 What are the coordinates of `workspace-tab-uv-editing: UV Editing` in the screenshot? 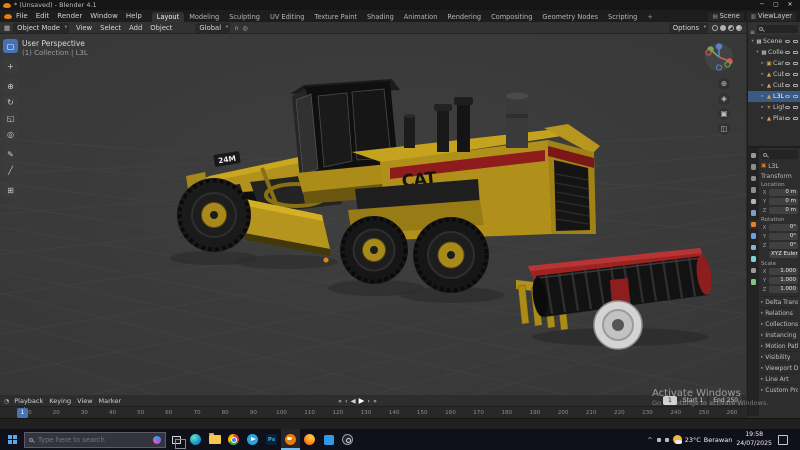 It's located at (287, 17).